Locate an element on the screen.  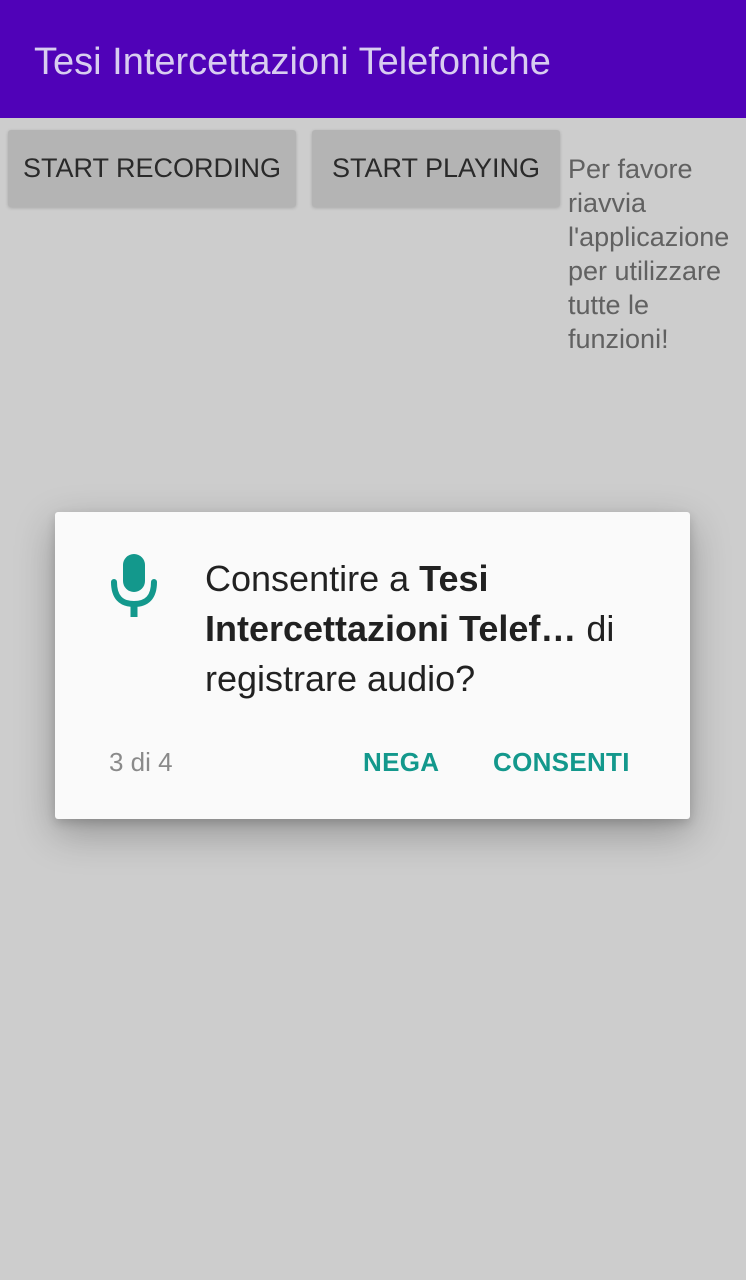
start-recording-button: START RECORDING is located at coordinates (152, 168).